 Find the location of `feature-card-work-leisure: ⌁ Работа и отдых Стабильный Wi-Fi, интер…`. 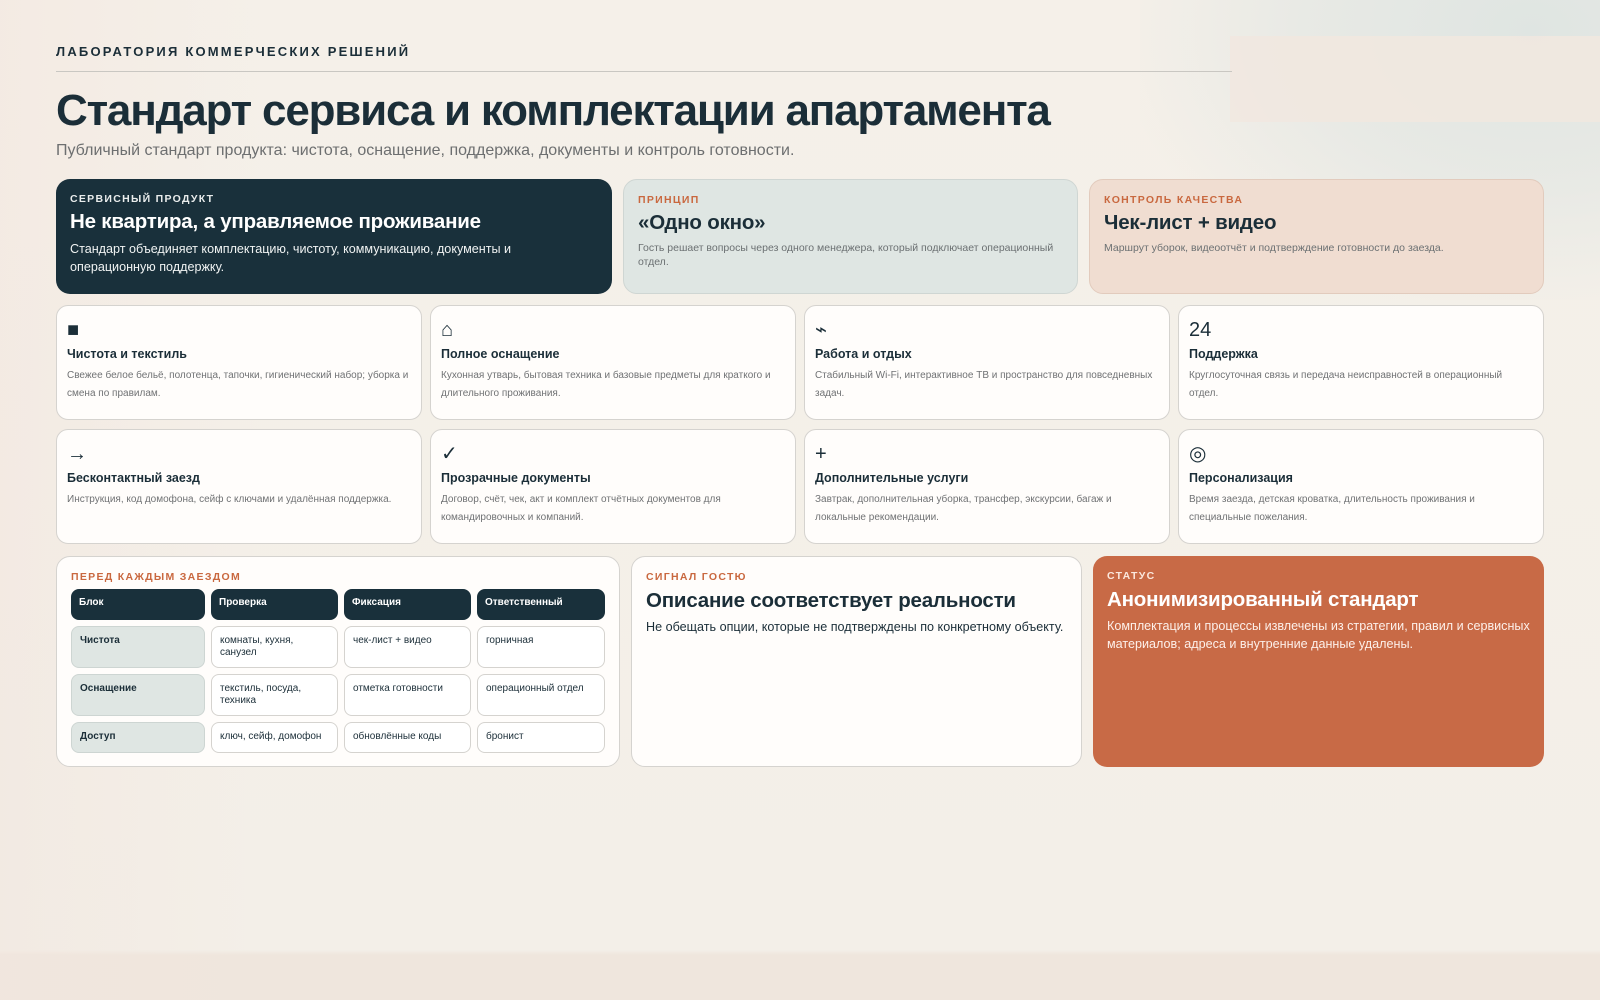

feature-card-work-leisure: ⌁ Работа и отдых Стабильный Wi-Fi, интер… is located at coordinates (987, 362).